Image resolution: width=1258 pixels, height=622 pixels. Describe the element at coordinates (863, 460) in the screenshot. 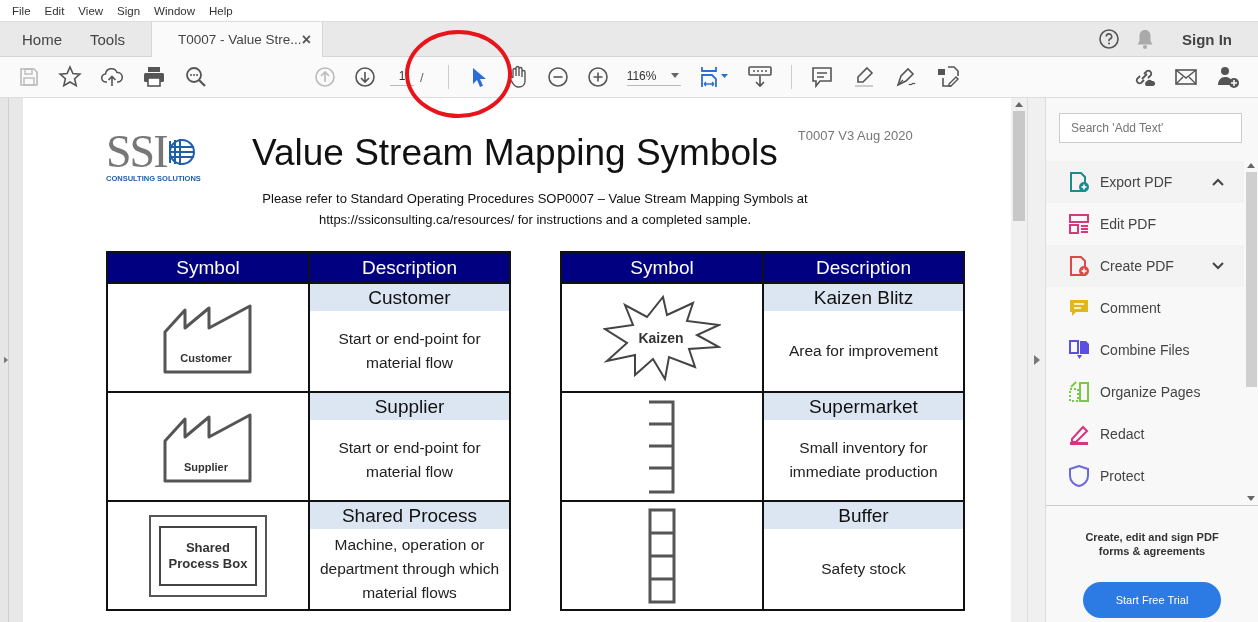

I see `symbol-description: Small inventory for immediate production` at that location.